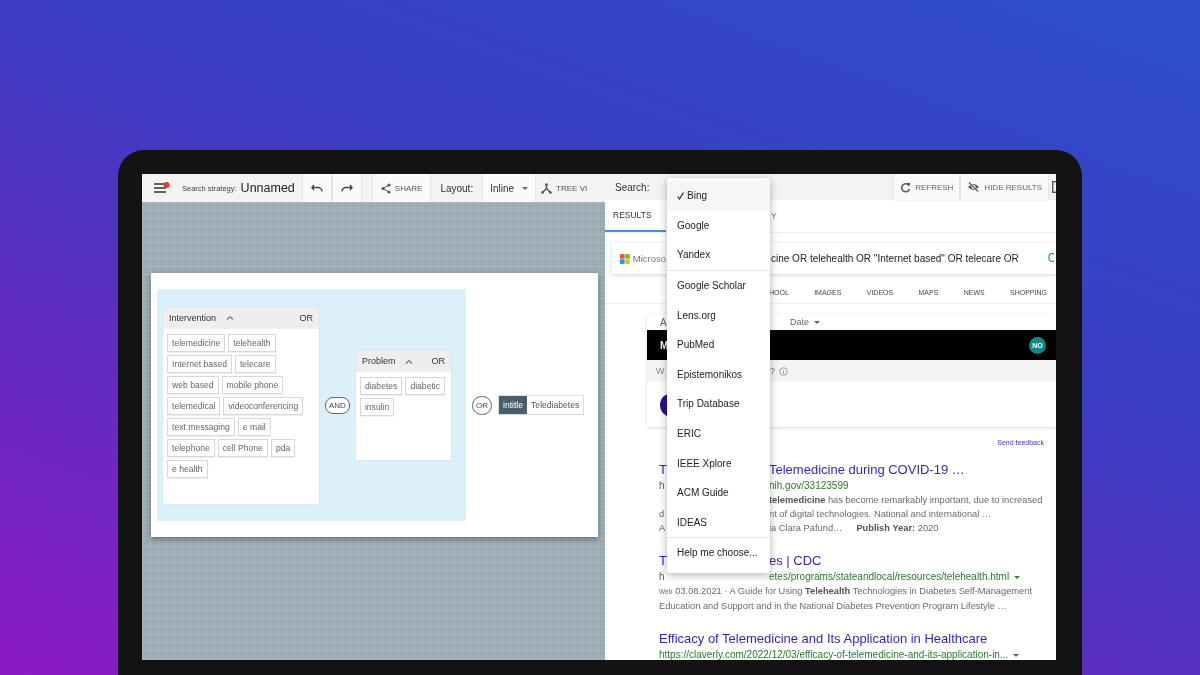  What do you see at coordinates (377, 407) in the screenshot?
I see `term-chip: insulin` at bounding box center [377, 407].